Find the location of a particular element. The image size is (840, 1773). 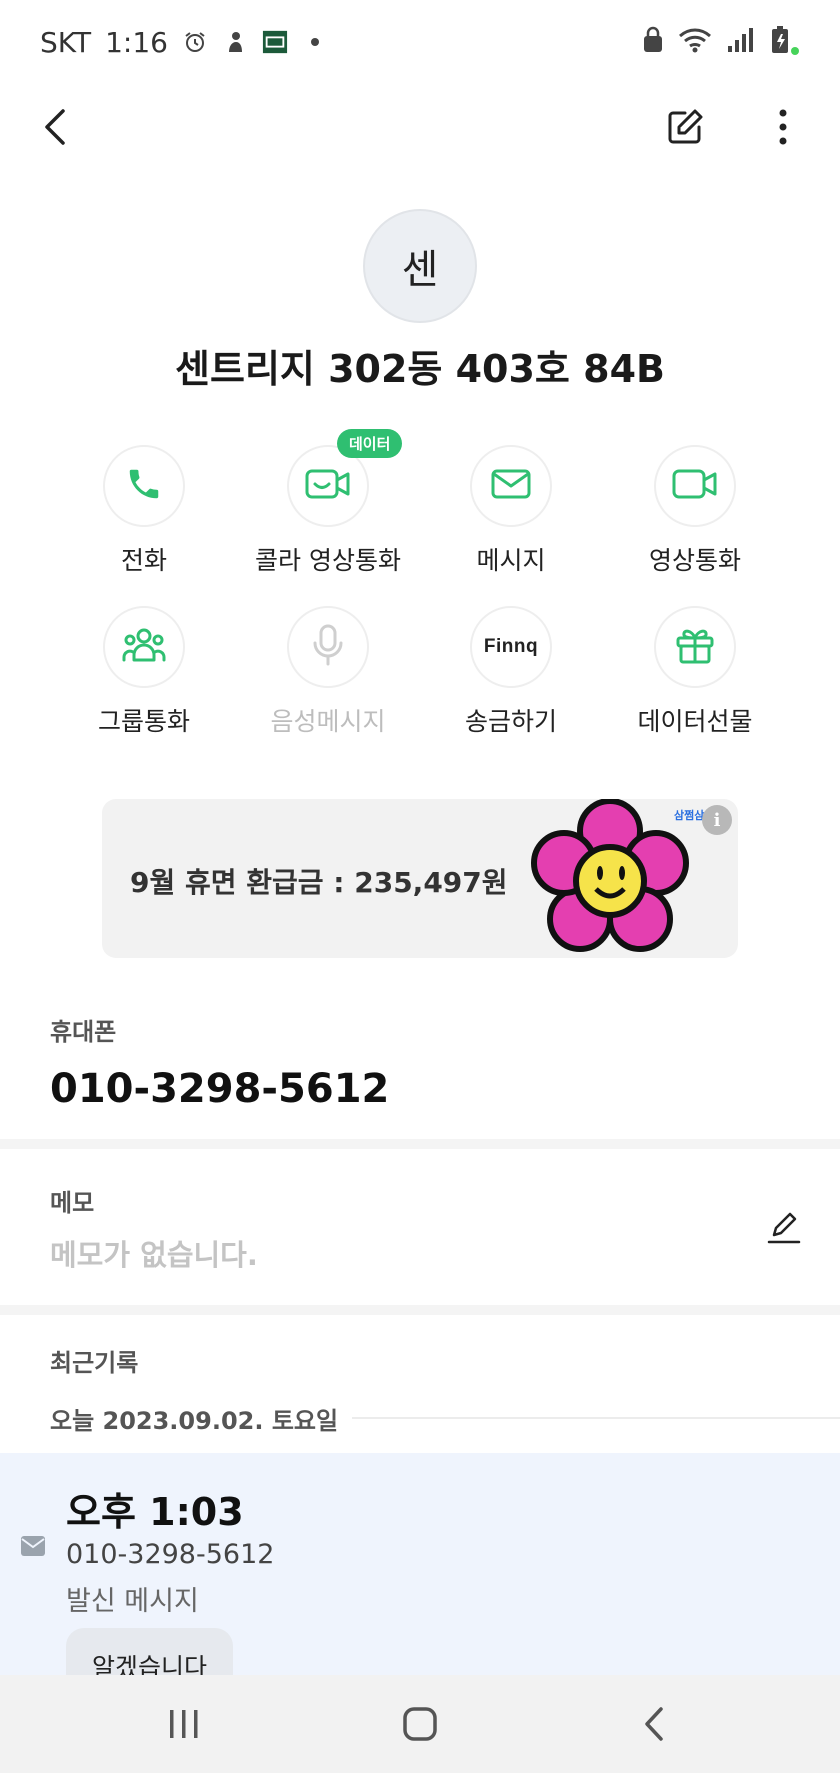

date-divider is located at coordinates (596, 1418).